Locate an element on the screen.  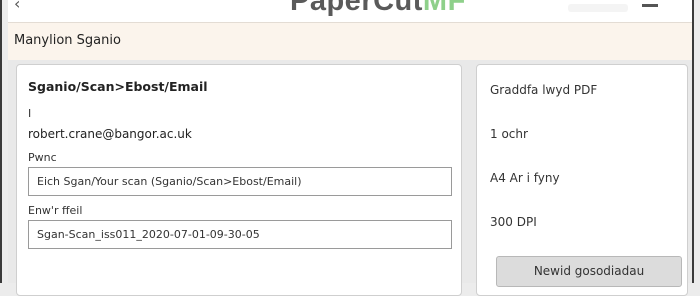
setting-color-mode: Graddfa lwyd PDF is located at coordinates (544, 90).